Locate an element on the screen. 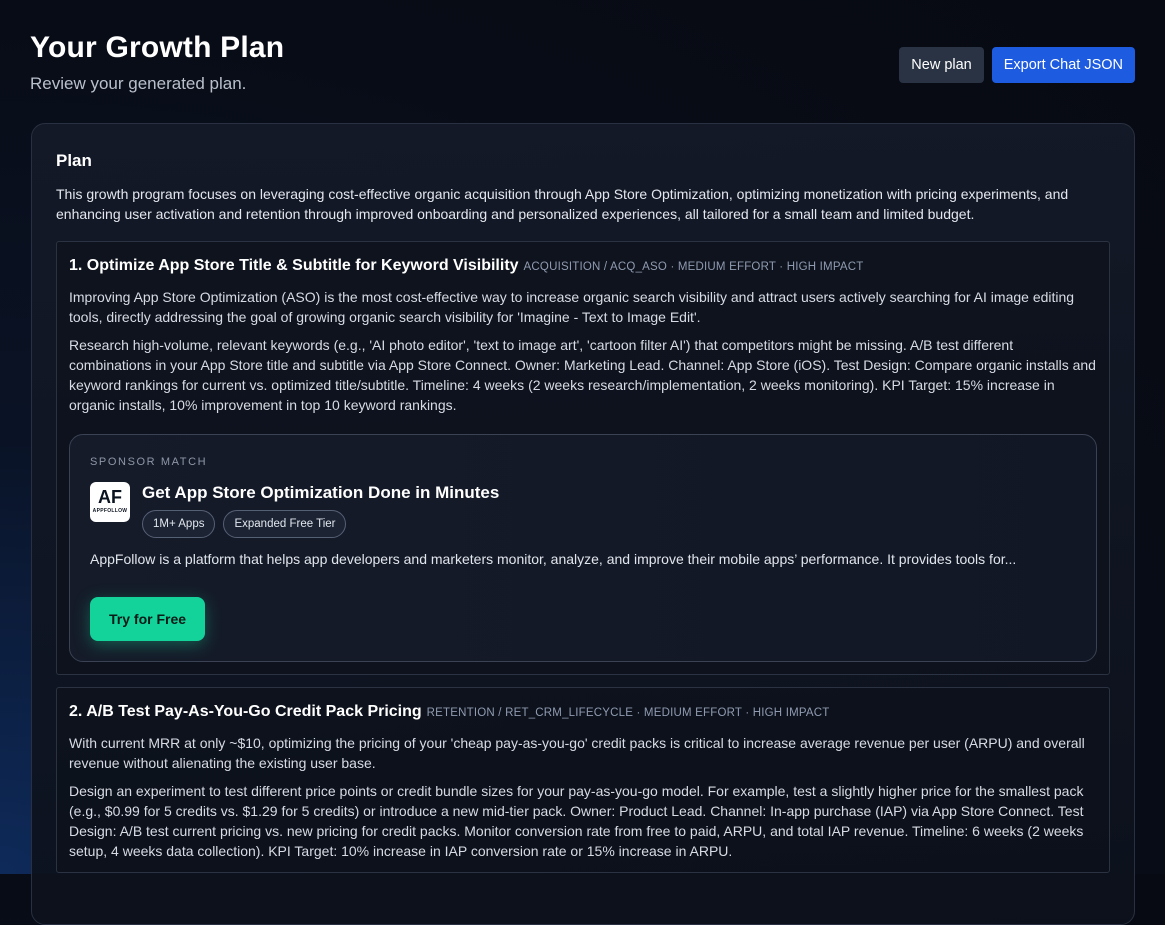  try-for-free-button: Try for Free is located at coordinates (148, 619).